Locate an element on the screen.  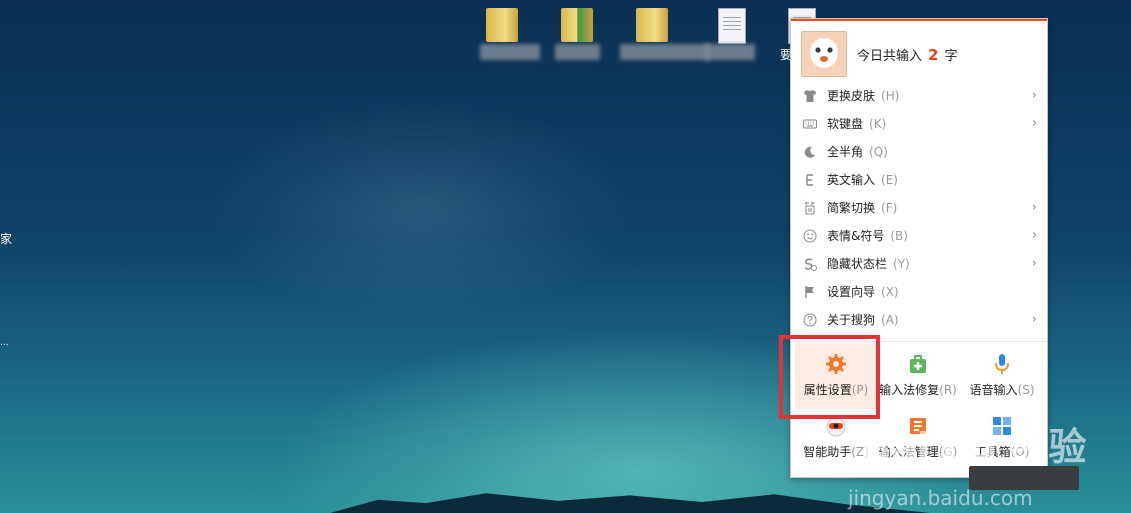
flag-icon is located at coordinates (810, 292).